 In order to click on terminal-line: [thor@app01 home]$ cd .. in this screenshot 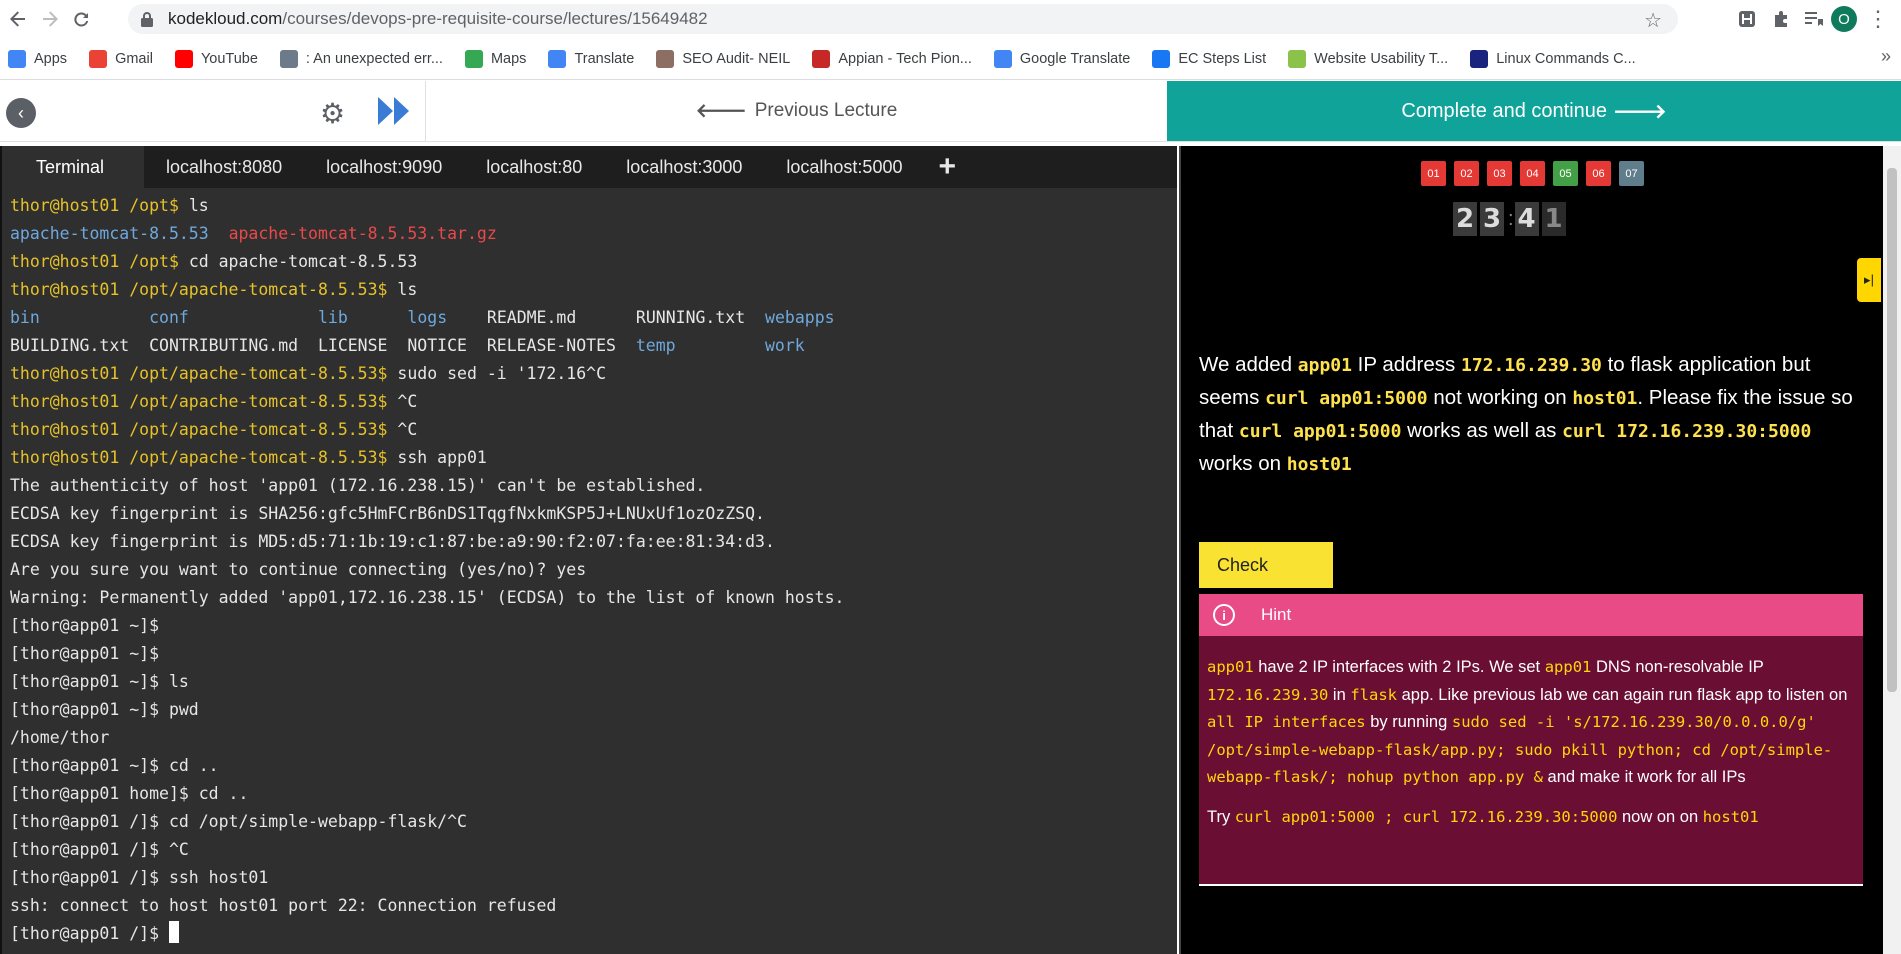, I will do `click(589, 794)`.